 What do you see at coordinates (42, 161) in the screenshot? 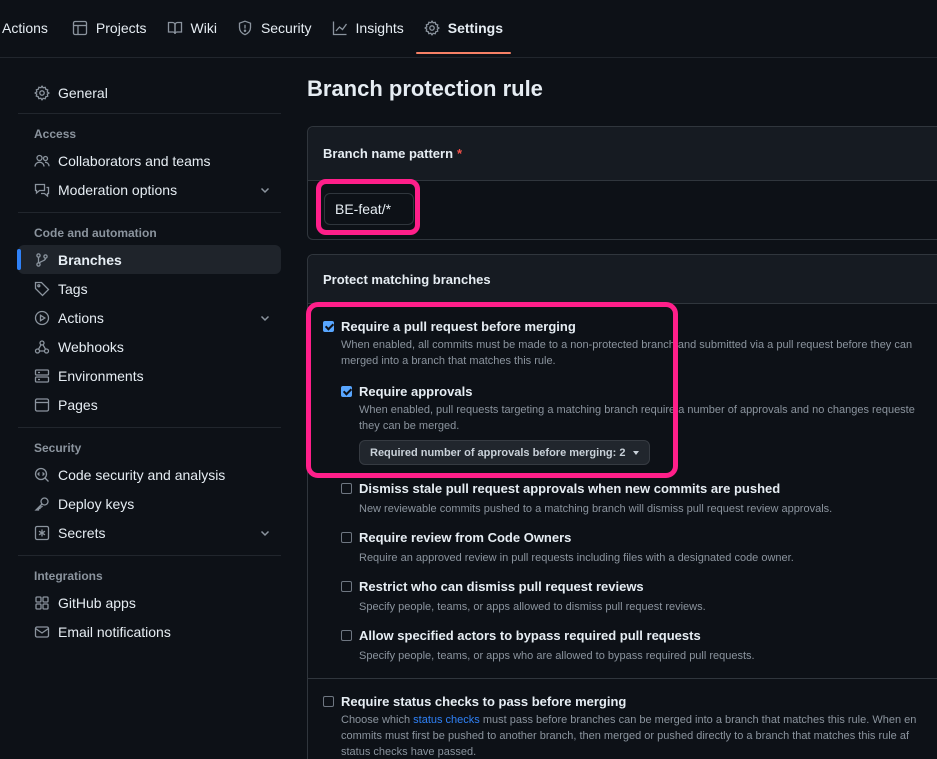
I see `people-icon` at bounding box center [42, 161].